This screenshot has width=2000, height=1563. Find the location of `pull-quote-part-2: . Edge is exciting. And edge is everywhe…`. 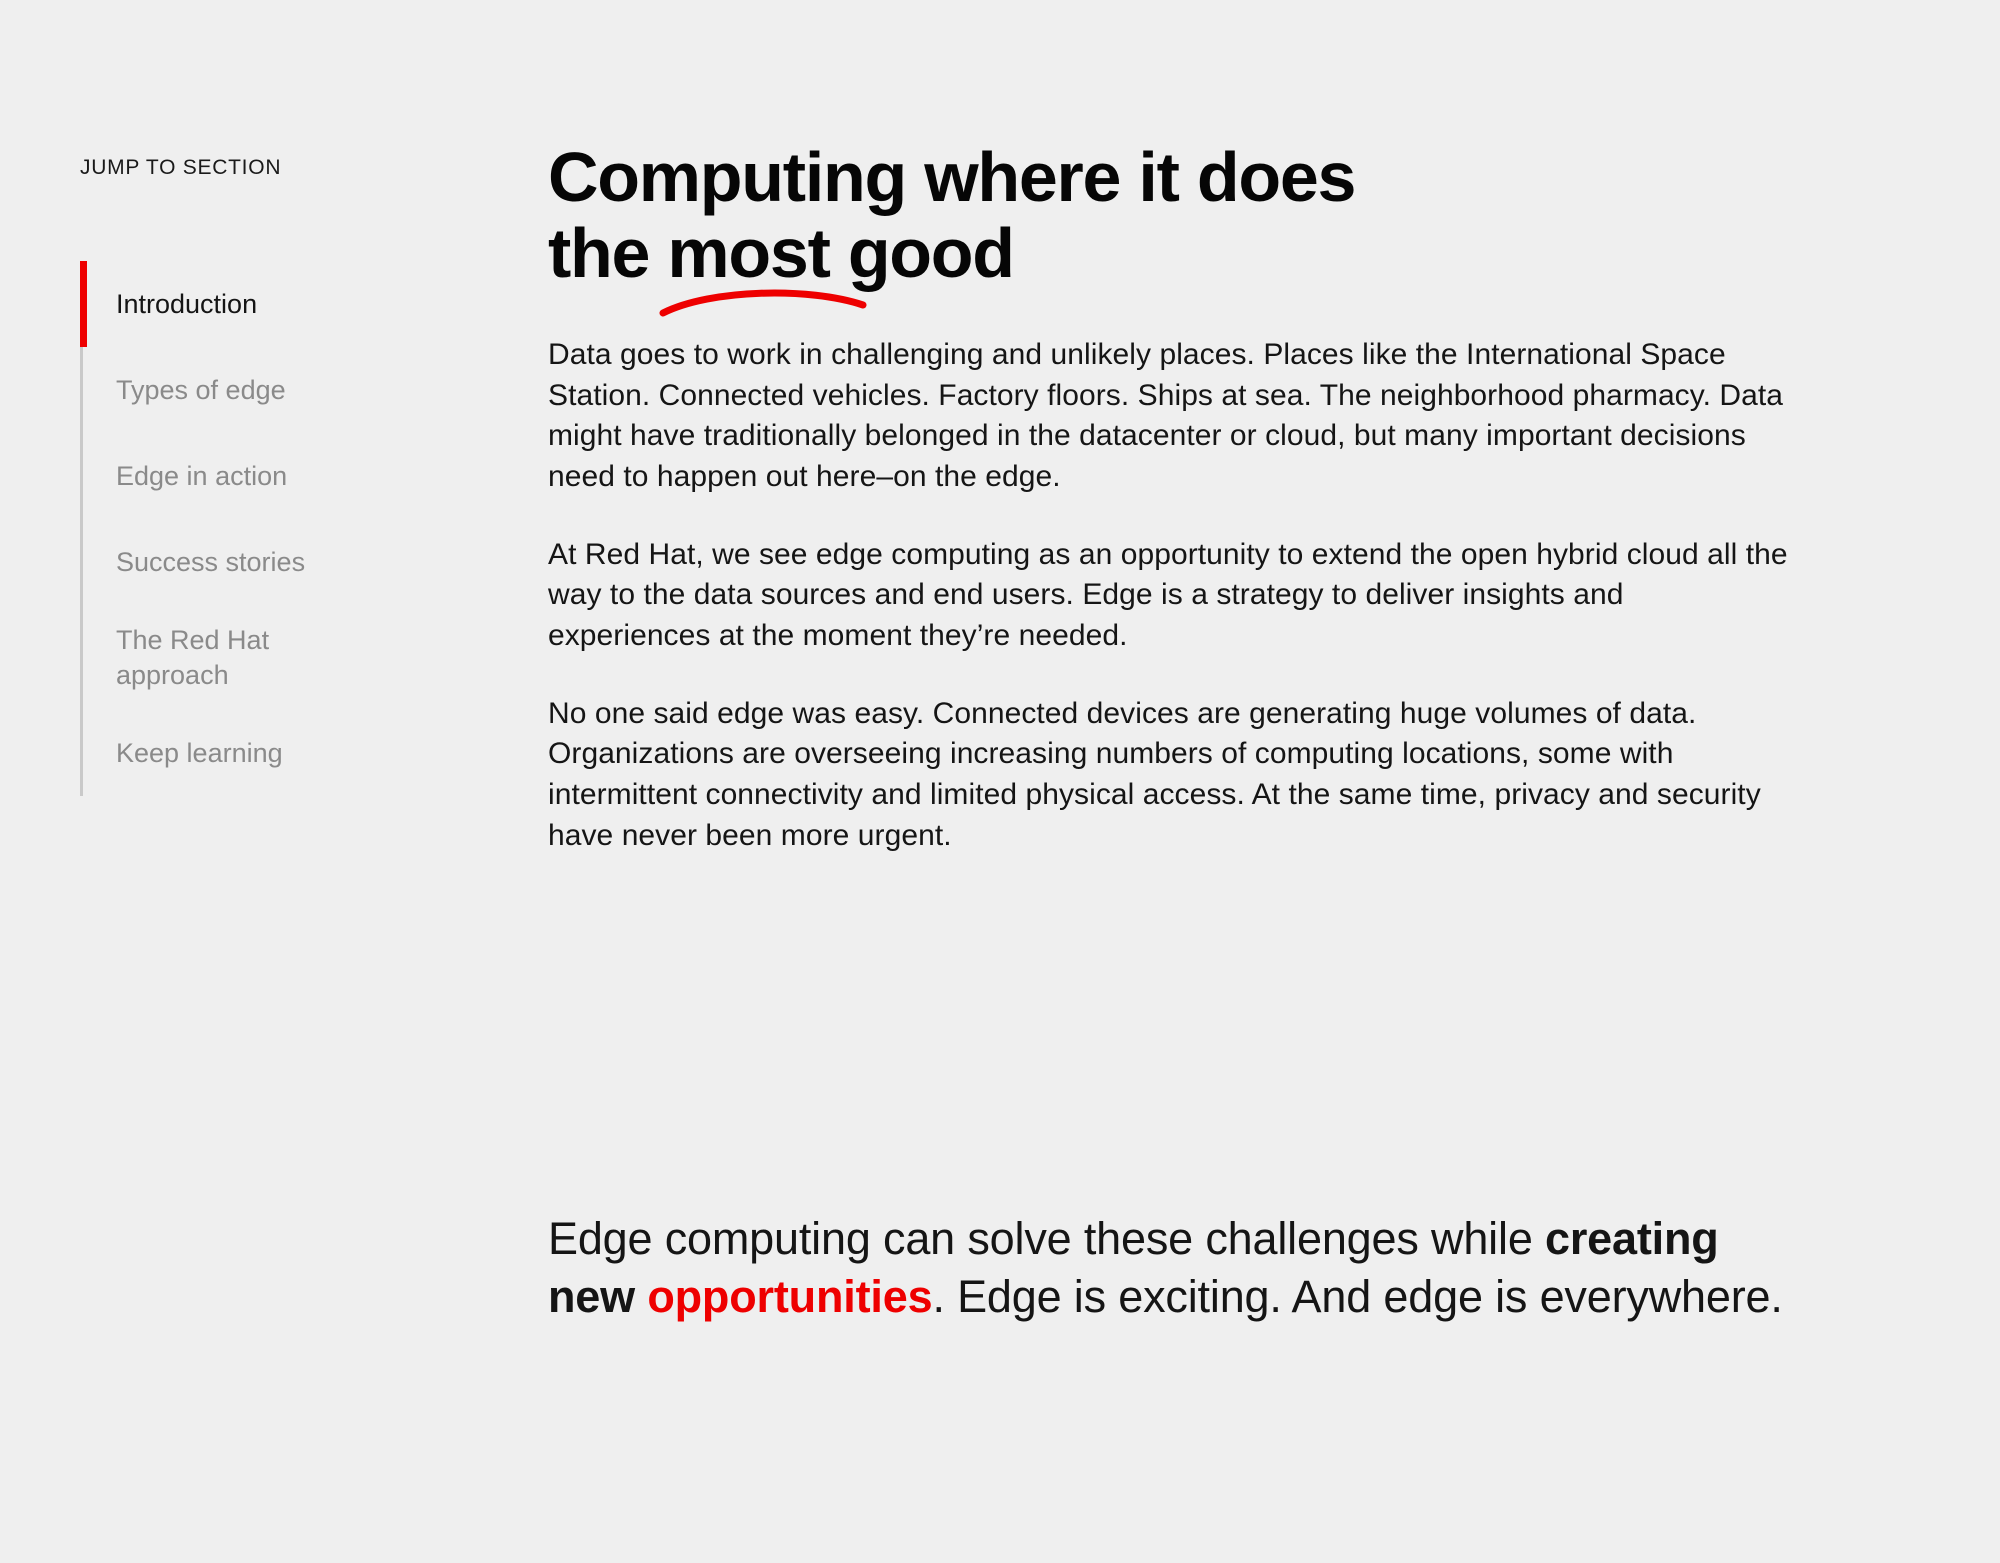

pull-quote-part-2: . Edge is exciting. And edge is everywhe… is located at coordinates (1357, 1296).